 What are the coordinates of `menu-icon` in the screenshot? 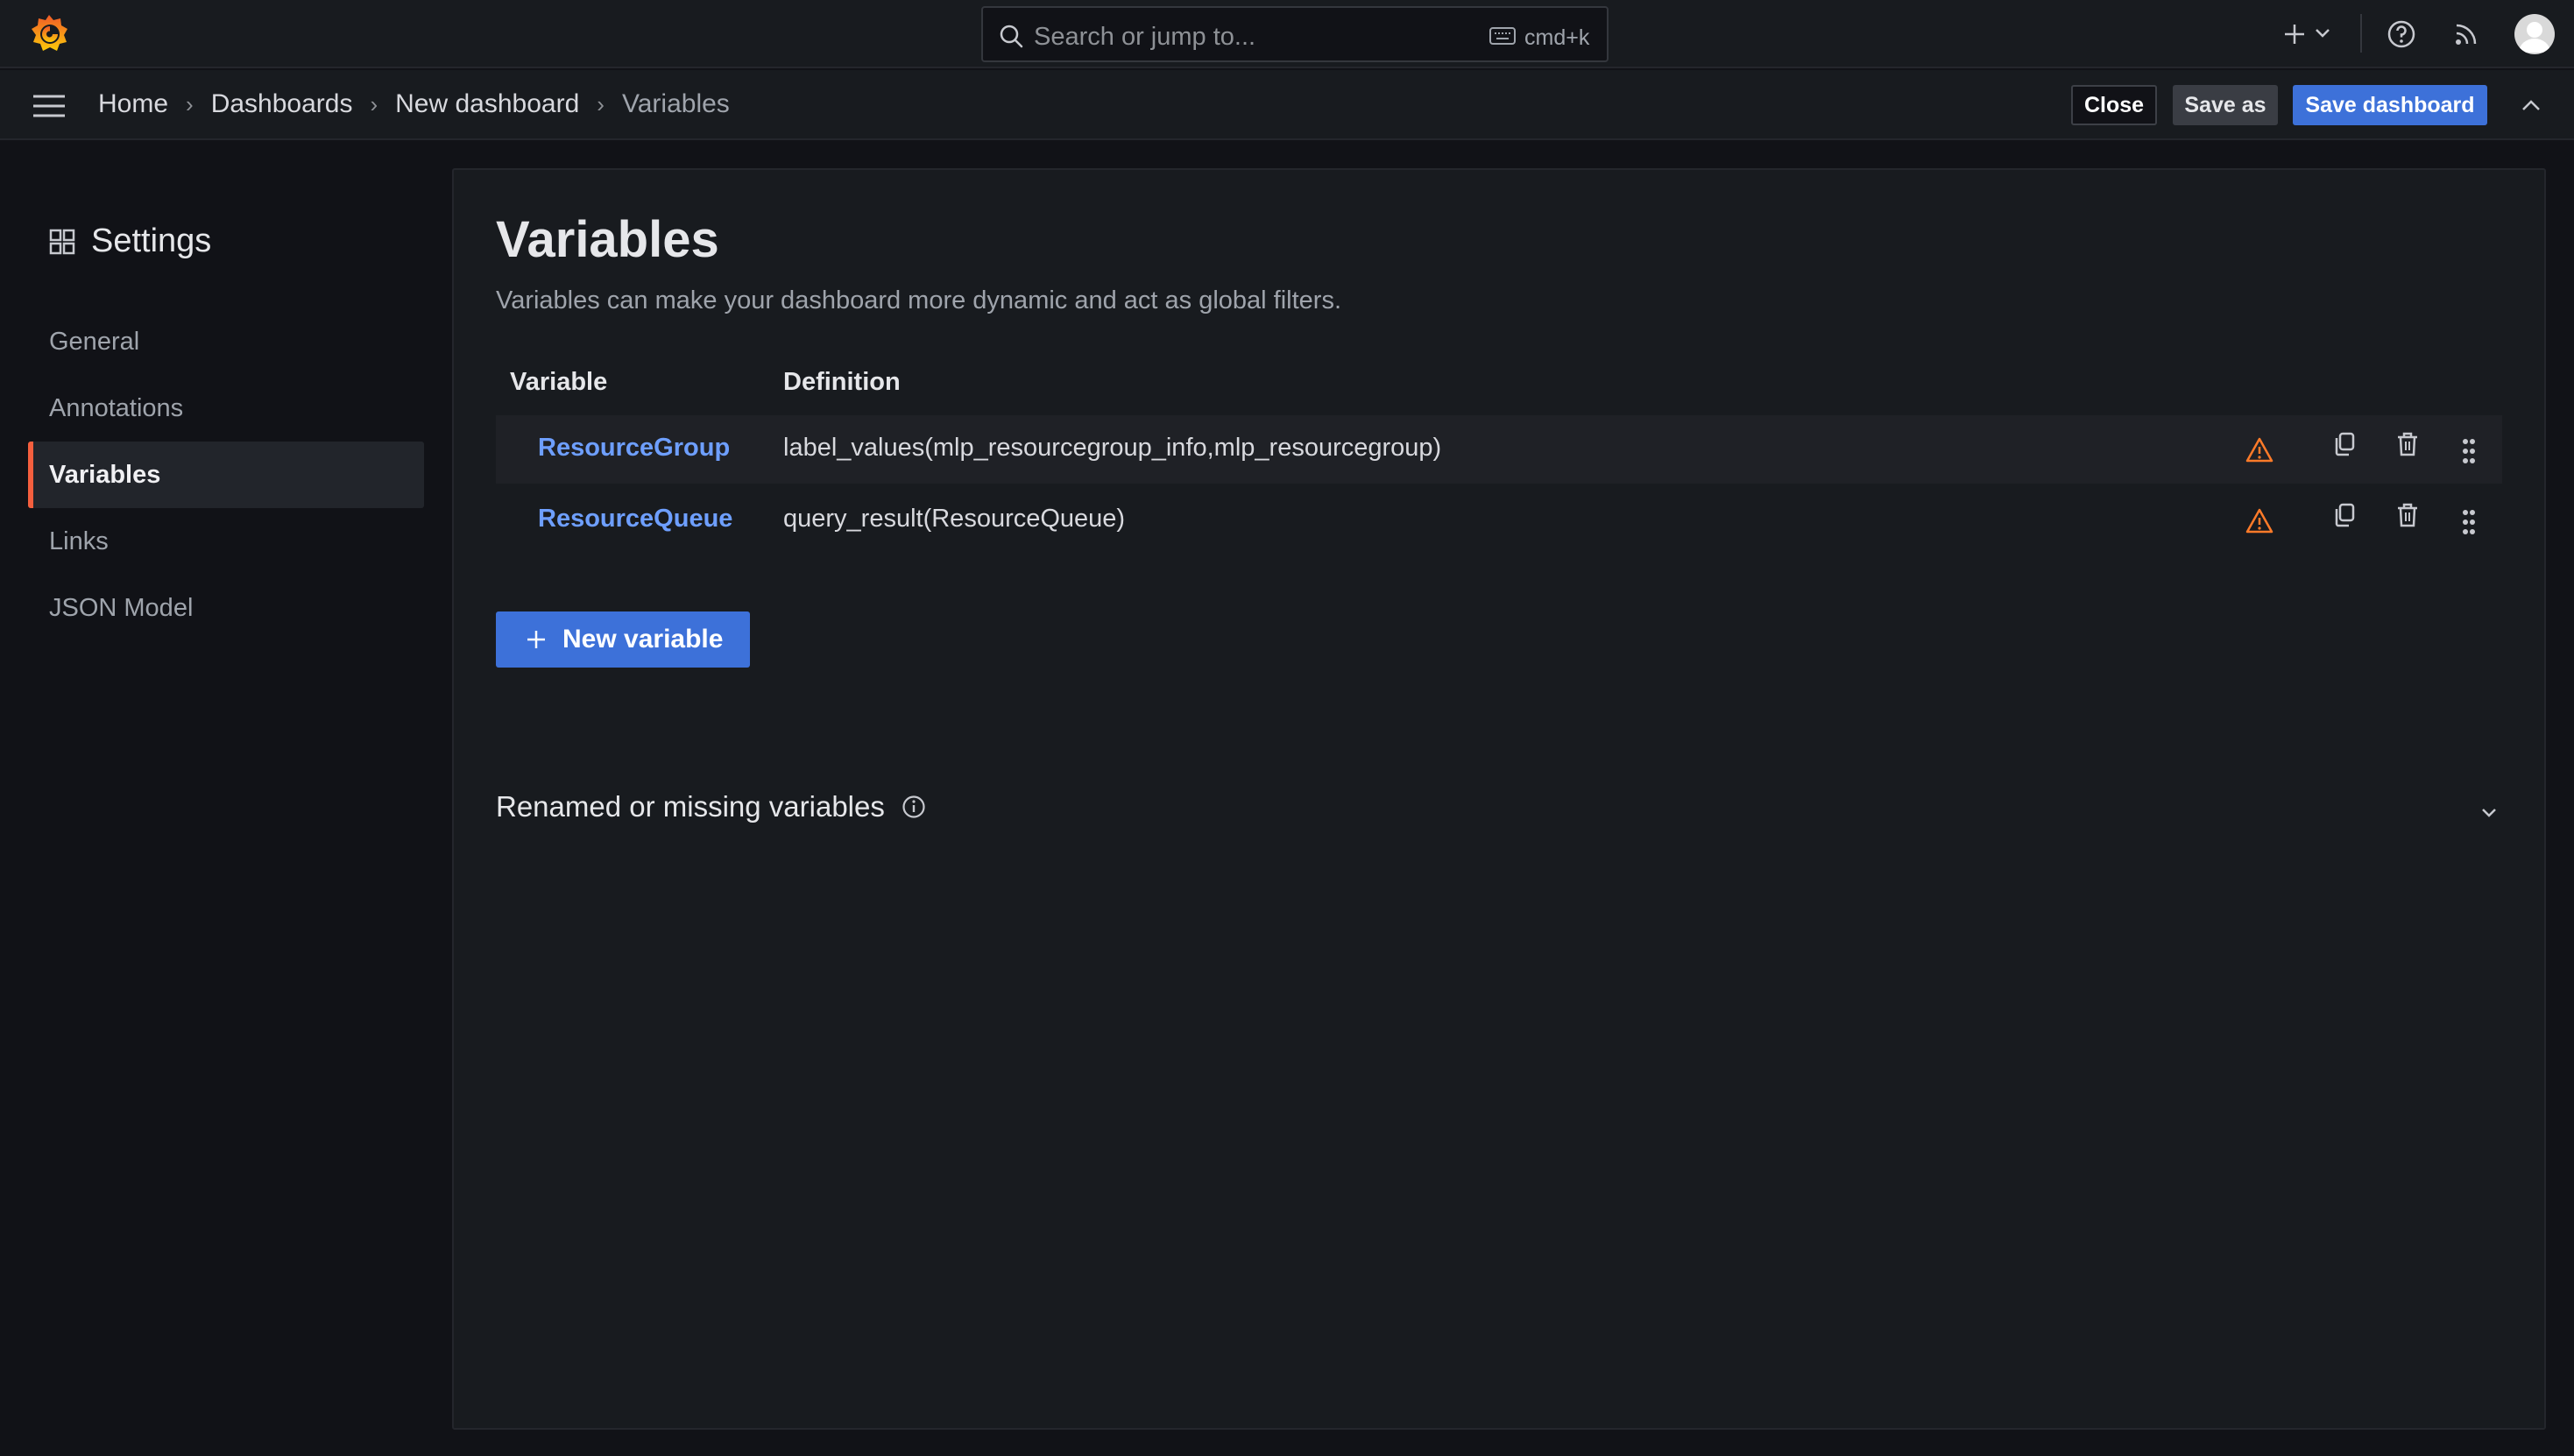 It's located at (49, 106).